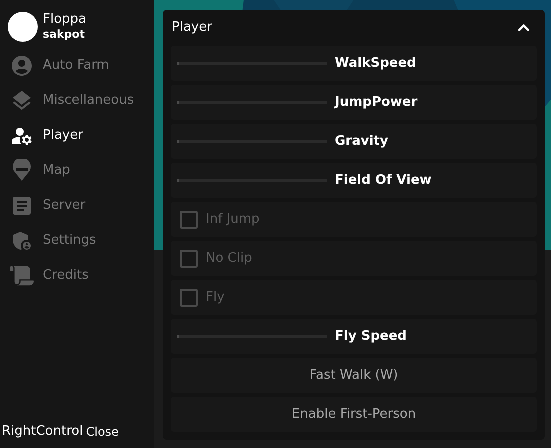 Image resolution: width=551 pixels, height=448 pixels. I want to click on slider-label: WalkSpeed, so click(375, 63).